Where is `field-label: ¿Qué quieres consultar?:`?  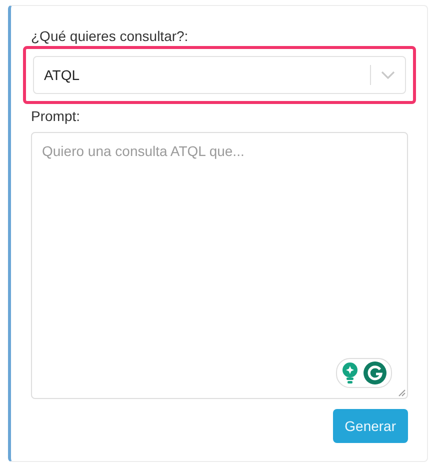
field-label: ¿Qué quieres consultar?: is located at coordinates (110, 36).